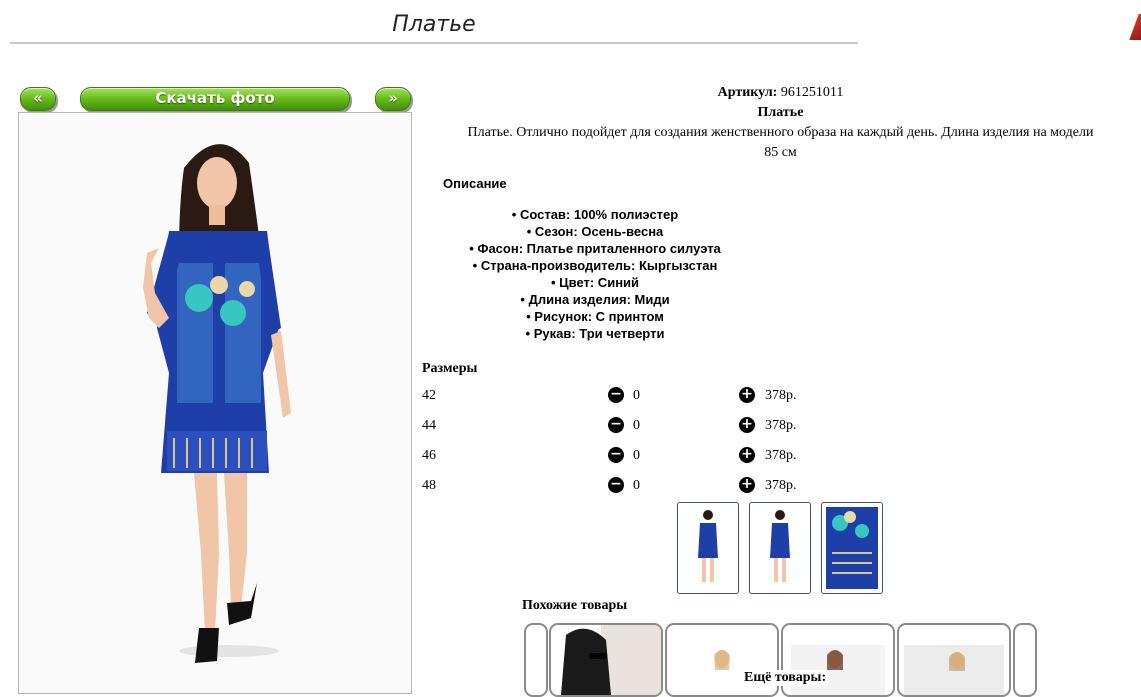 This screenshot has height=697, width=1141. Describe the element at coordinates (780, 112) in the screenshot. I see `product-name: Платье` at that location.